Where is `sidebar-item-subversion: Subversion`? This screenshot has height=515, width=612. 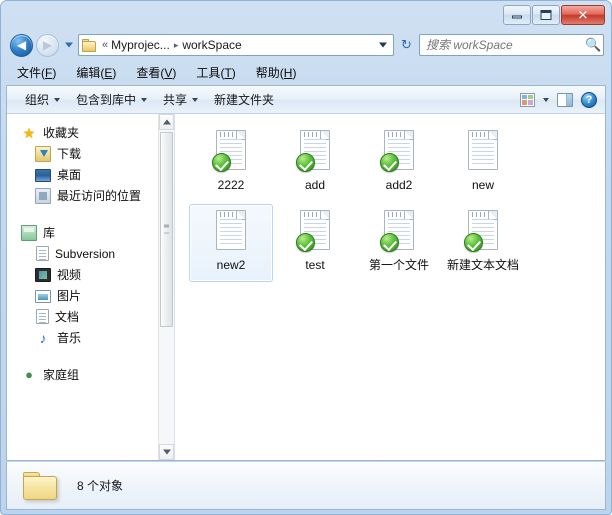 sidebar-item-subversion: Subversion is located at coordinates (82, 253).